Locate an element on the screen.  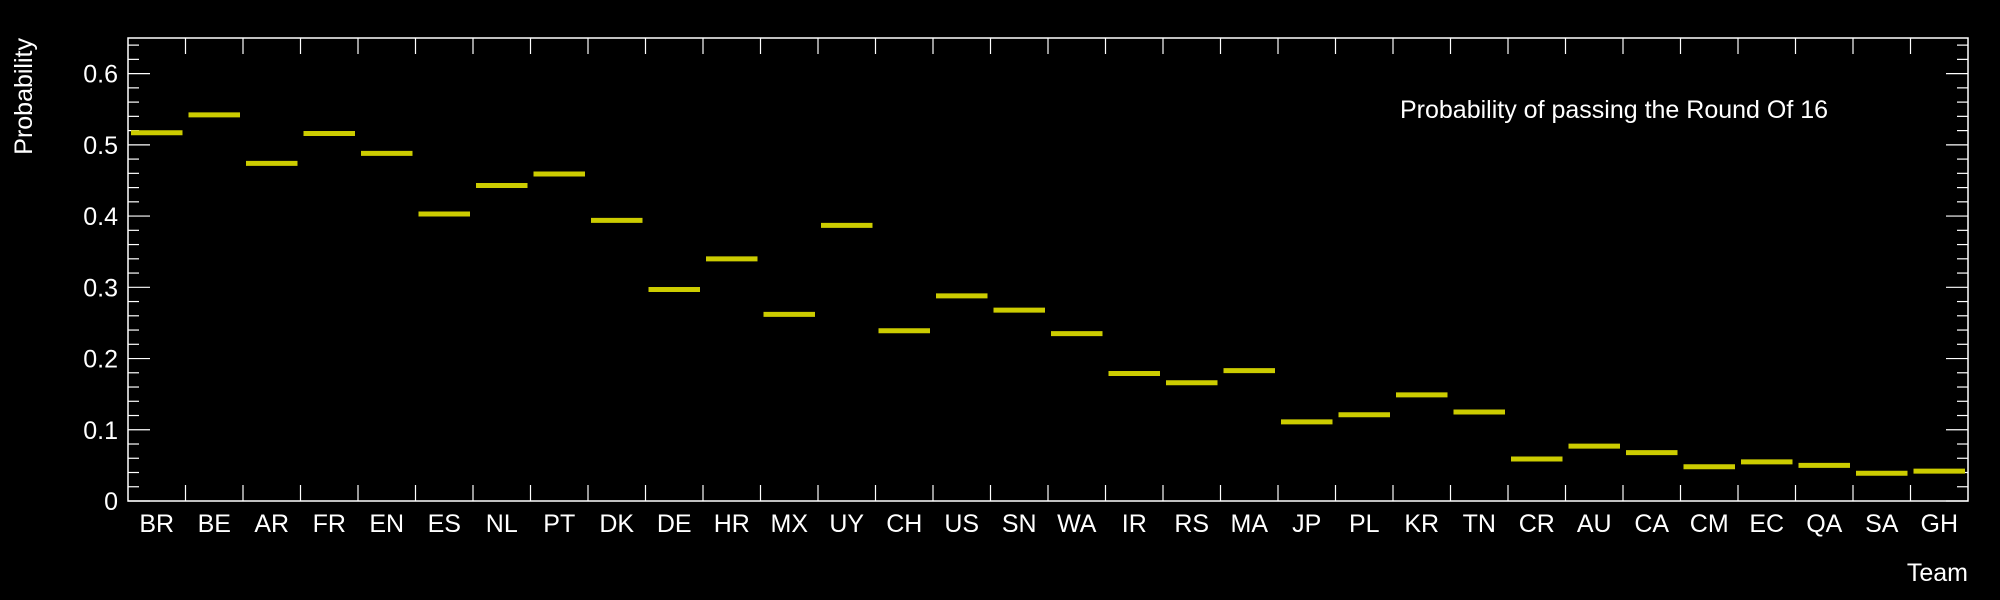
y-tick-label: 0.3 is located at coordinates (100, 288).